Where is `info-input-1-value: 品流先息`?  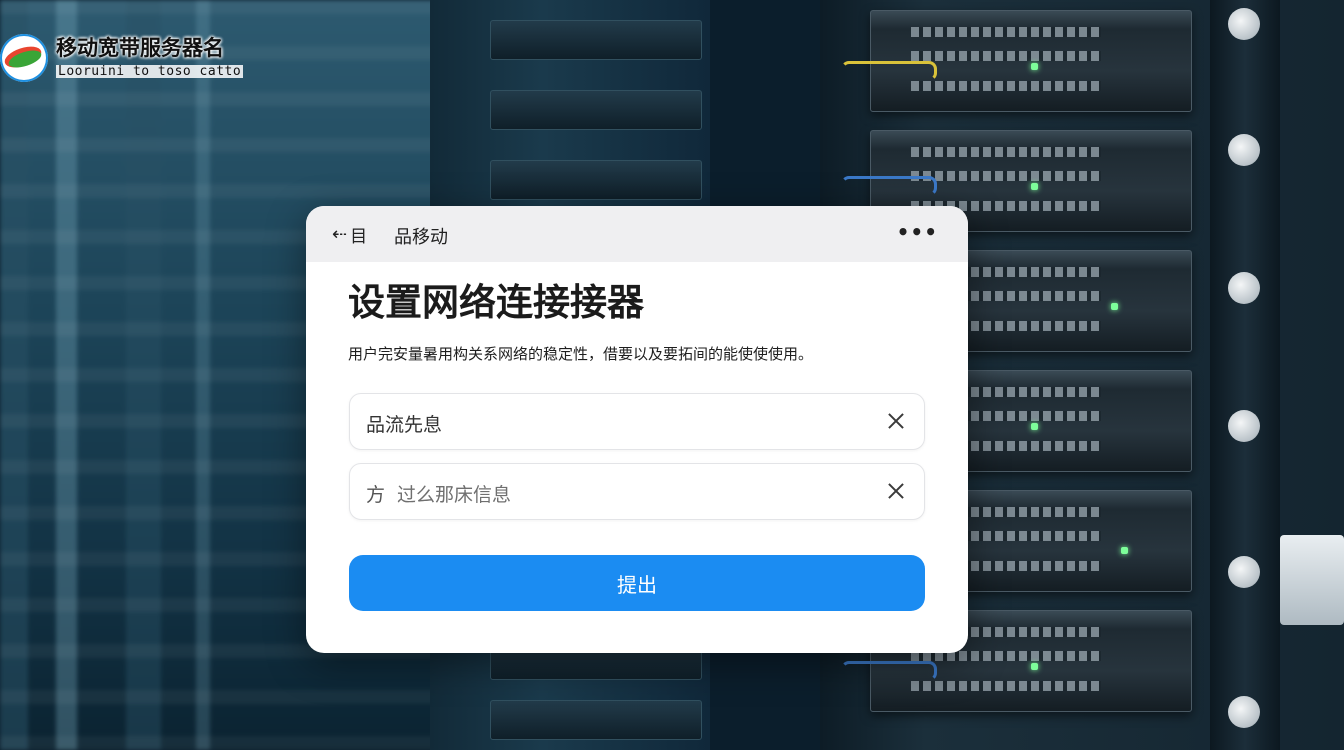
info-input-1-value: 品流先息 is located at coordinates (404, 425).